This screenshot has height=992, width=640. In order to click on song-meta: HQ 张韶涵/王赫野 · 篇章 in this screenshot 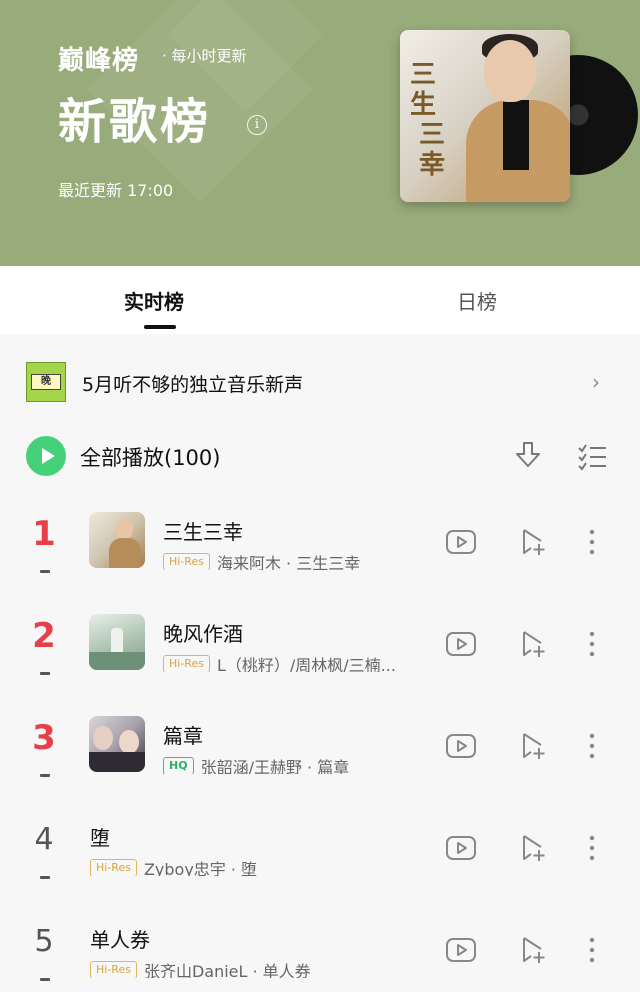, I will do `click(256, 764)`.